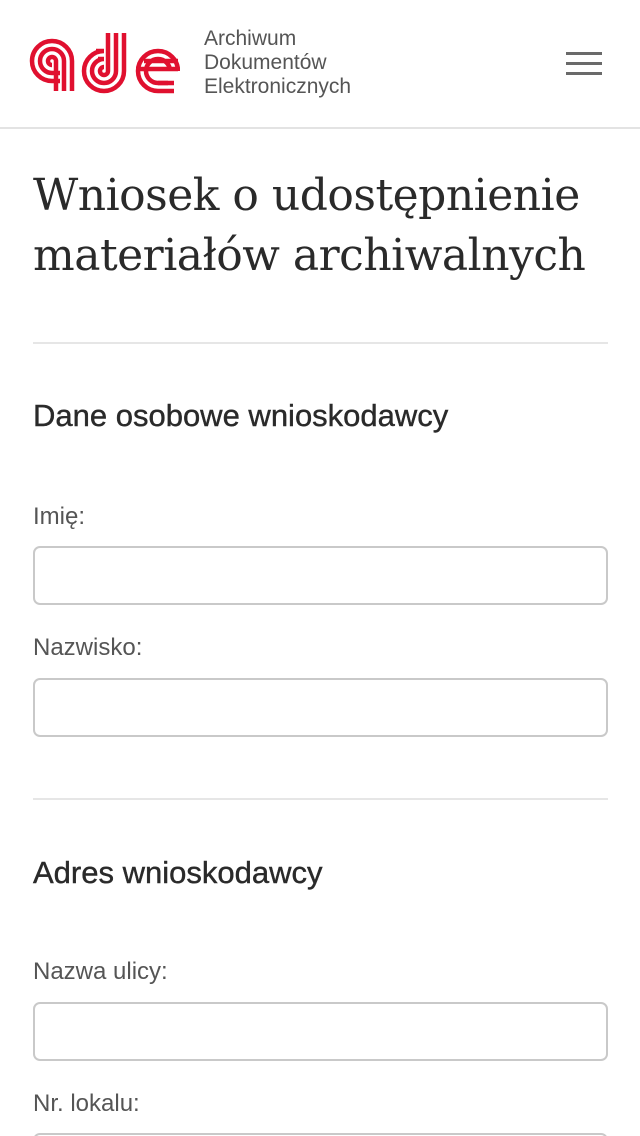 This screenshot has height=1136, width=640. What do you see at coordinates (59, 516) in the screenshot?
I see `first-name-label: Imię:` at bounding box center [59, 516].